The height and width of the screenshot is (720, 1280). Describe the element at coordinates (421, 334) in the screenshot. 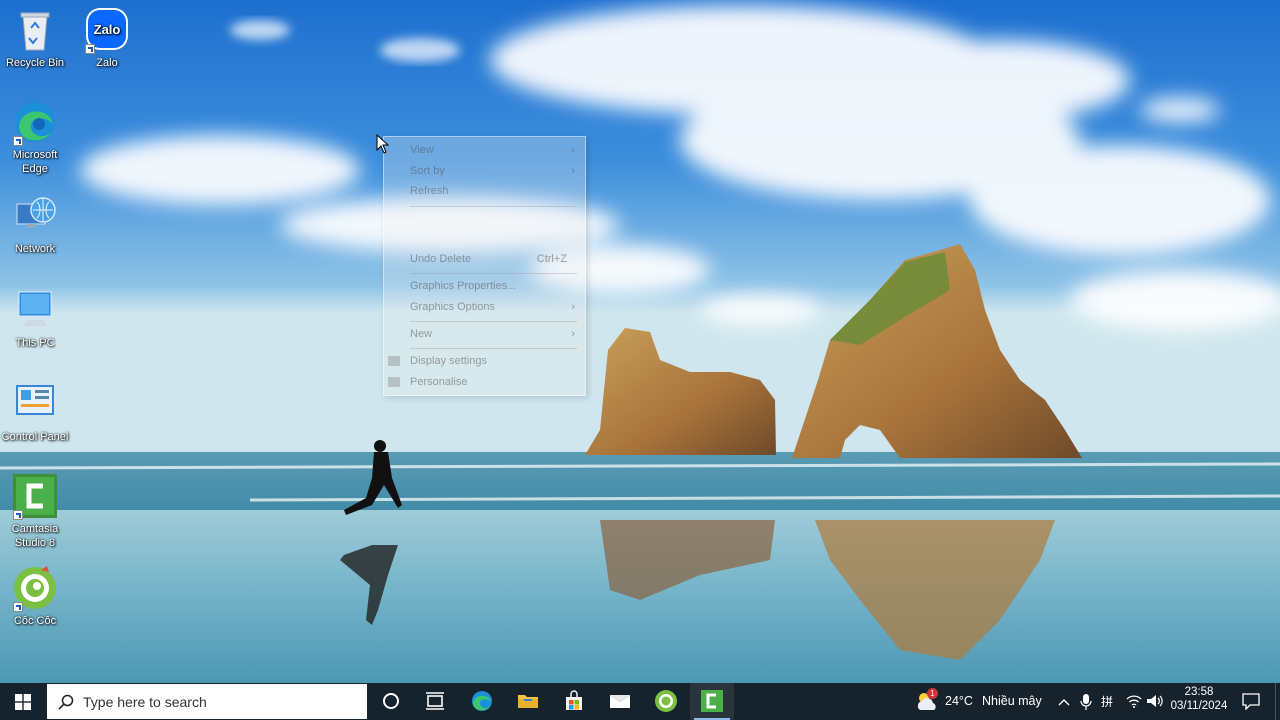

I see `menu-item-label: New` at that location.